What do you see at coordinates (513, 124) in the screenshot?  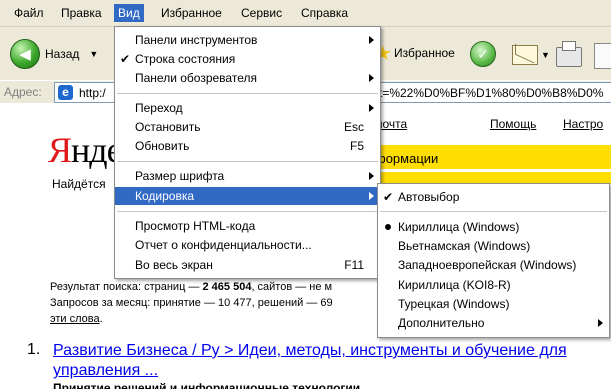 I see `nav-help-link: Помощь` at bounding box center [513, 124].